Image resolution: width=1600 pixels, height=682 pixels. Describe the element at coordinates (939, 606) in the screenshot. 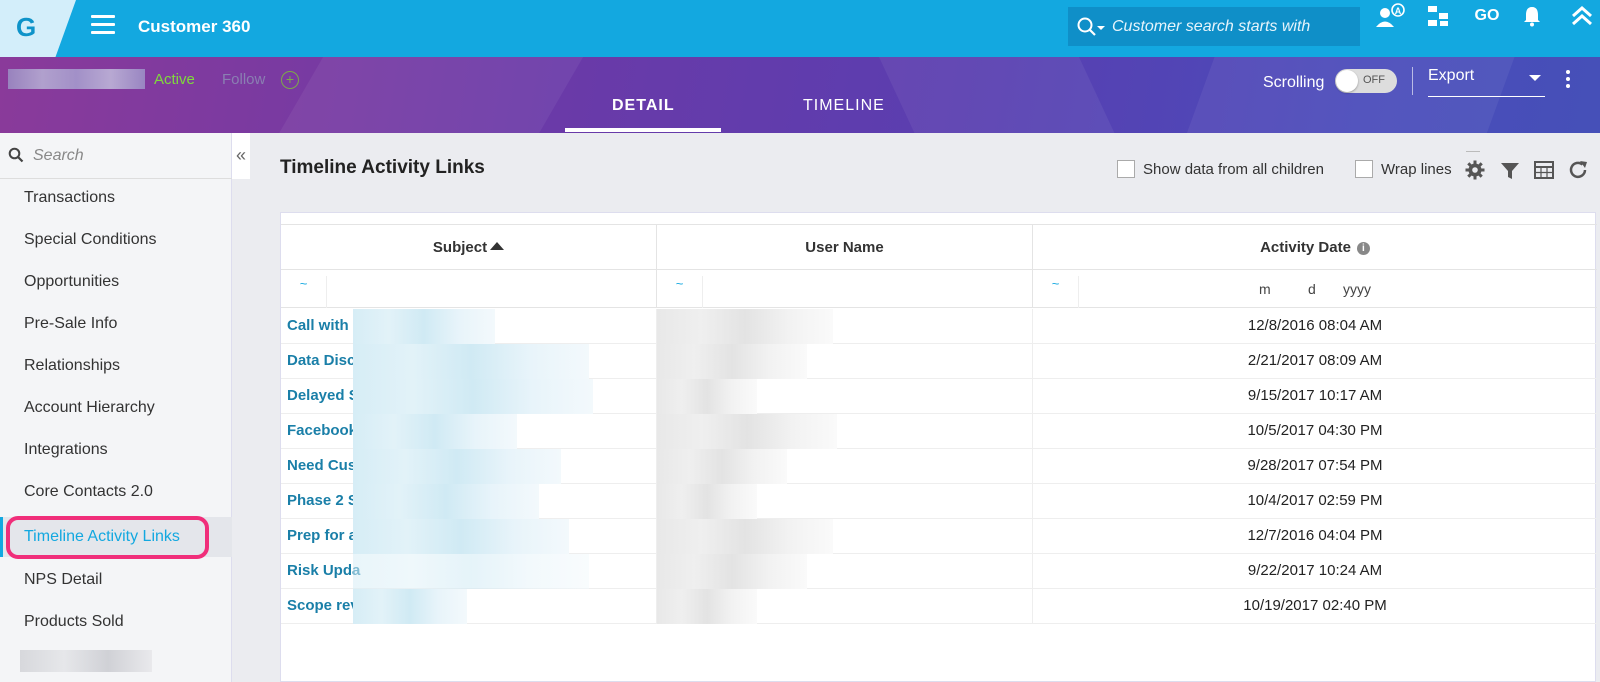

I see `table-row: Scope rev 10/19/2017 02:40 PM` at that location.